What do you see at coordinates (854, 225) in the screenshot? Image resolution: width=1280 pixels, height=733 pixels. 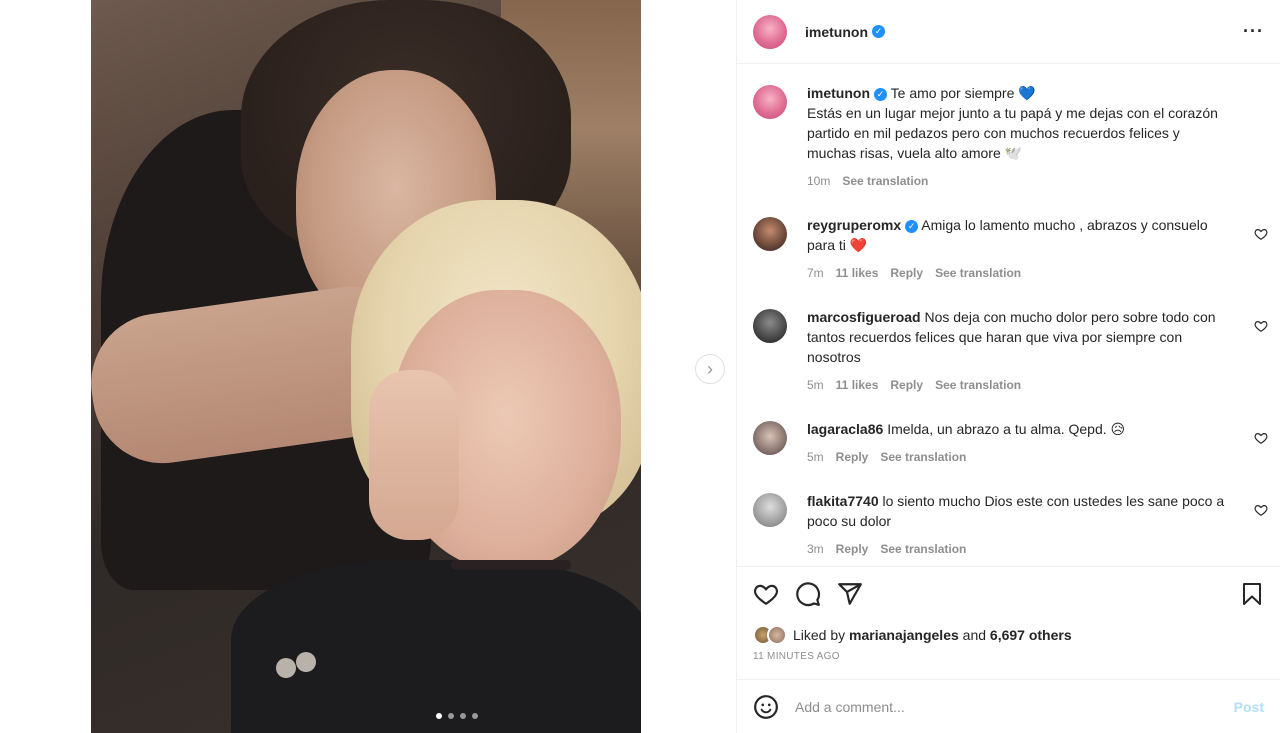 I see `commenter-username: reygruperomx` at bounding box center [854, 225].